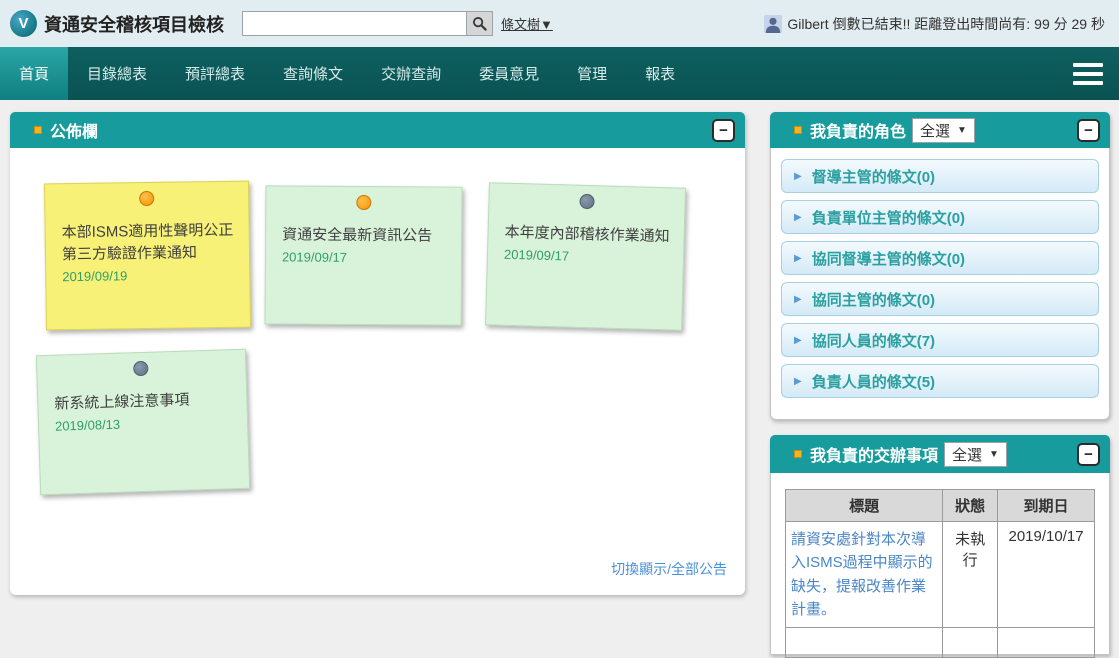 The width and height of the screenshot is (1119, 658). I want to click on session-message: 倒數已結束!! 距離登出時間尚有:, so click(931, 23).